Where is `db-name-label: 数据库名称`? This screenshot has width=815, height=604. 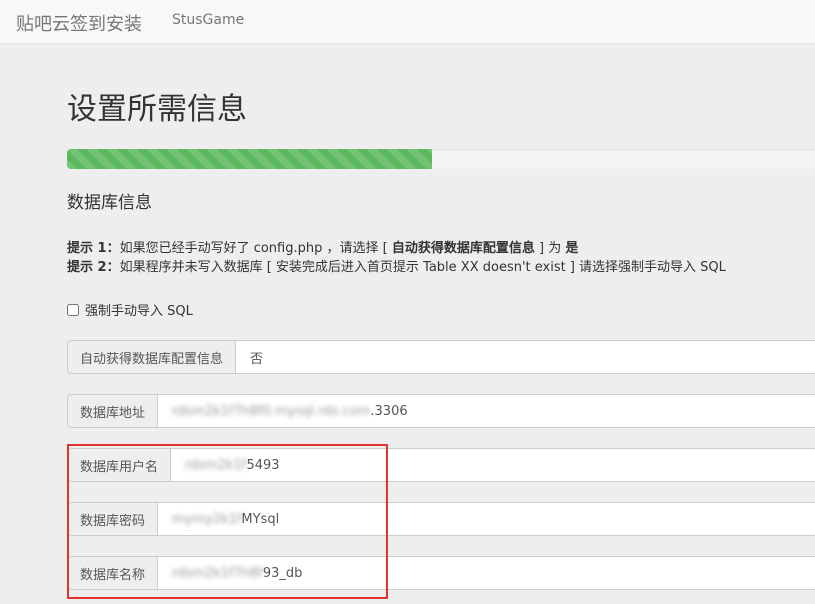
db-name-label: 数据库名称 is located at coordinates (112, 573).